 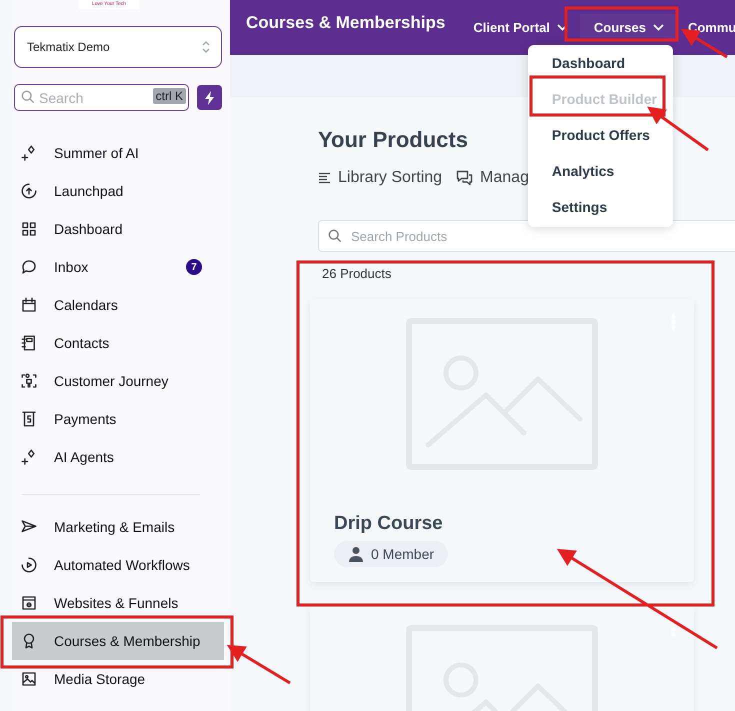 What do you see at coordinates (402, 554) in the screenshot?
I see `member-count: 0 Member` at bounding box center [402, 554].